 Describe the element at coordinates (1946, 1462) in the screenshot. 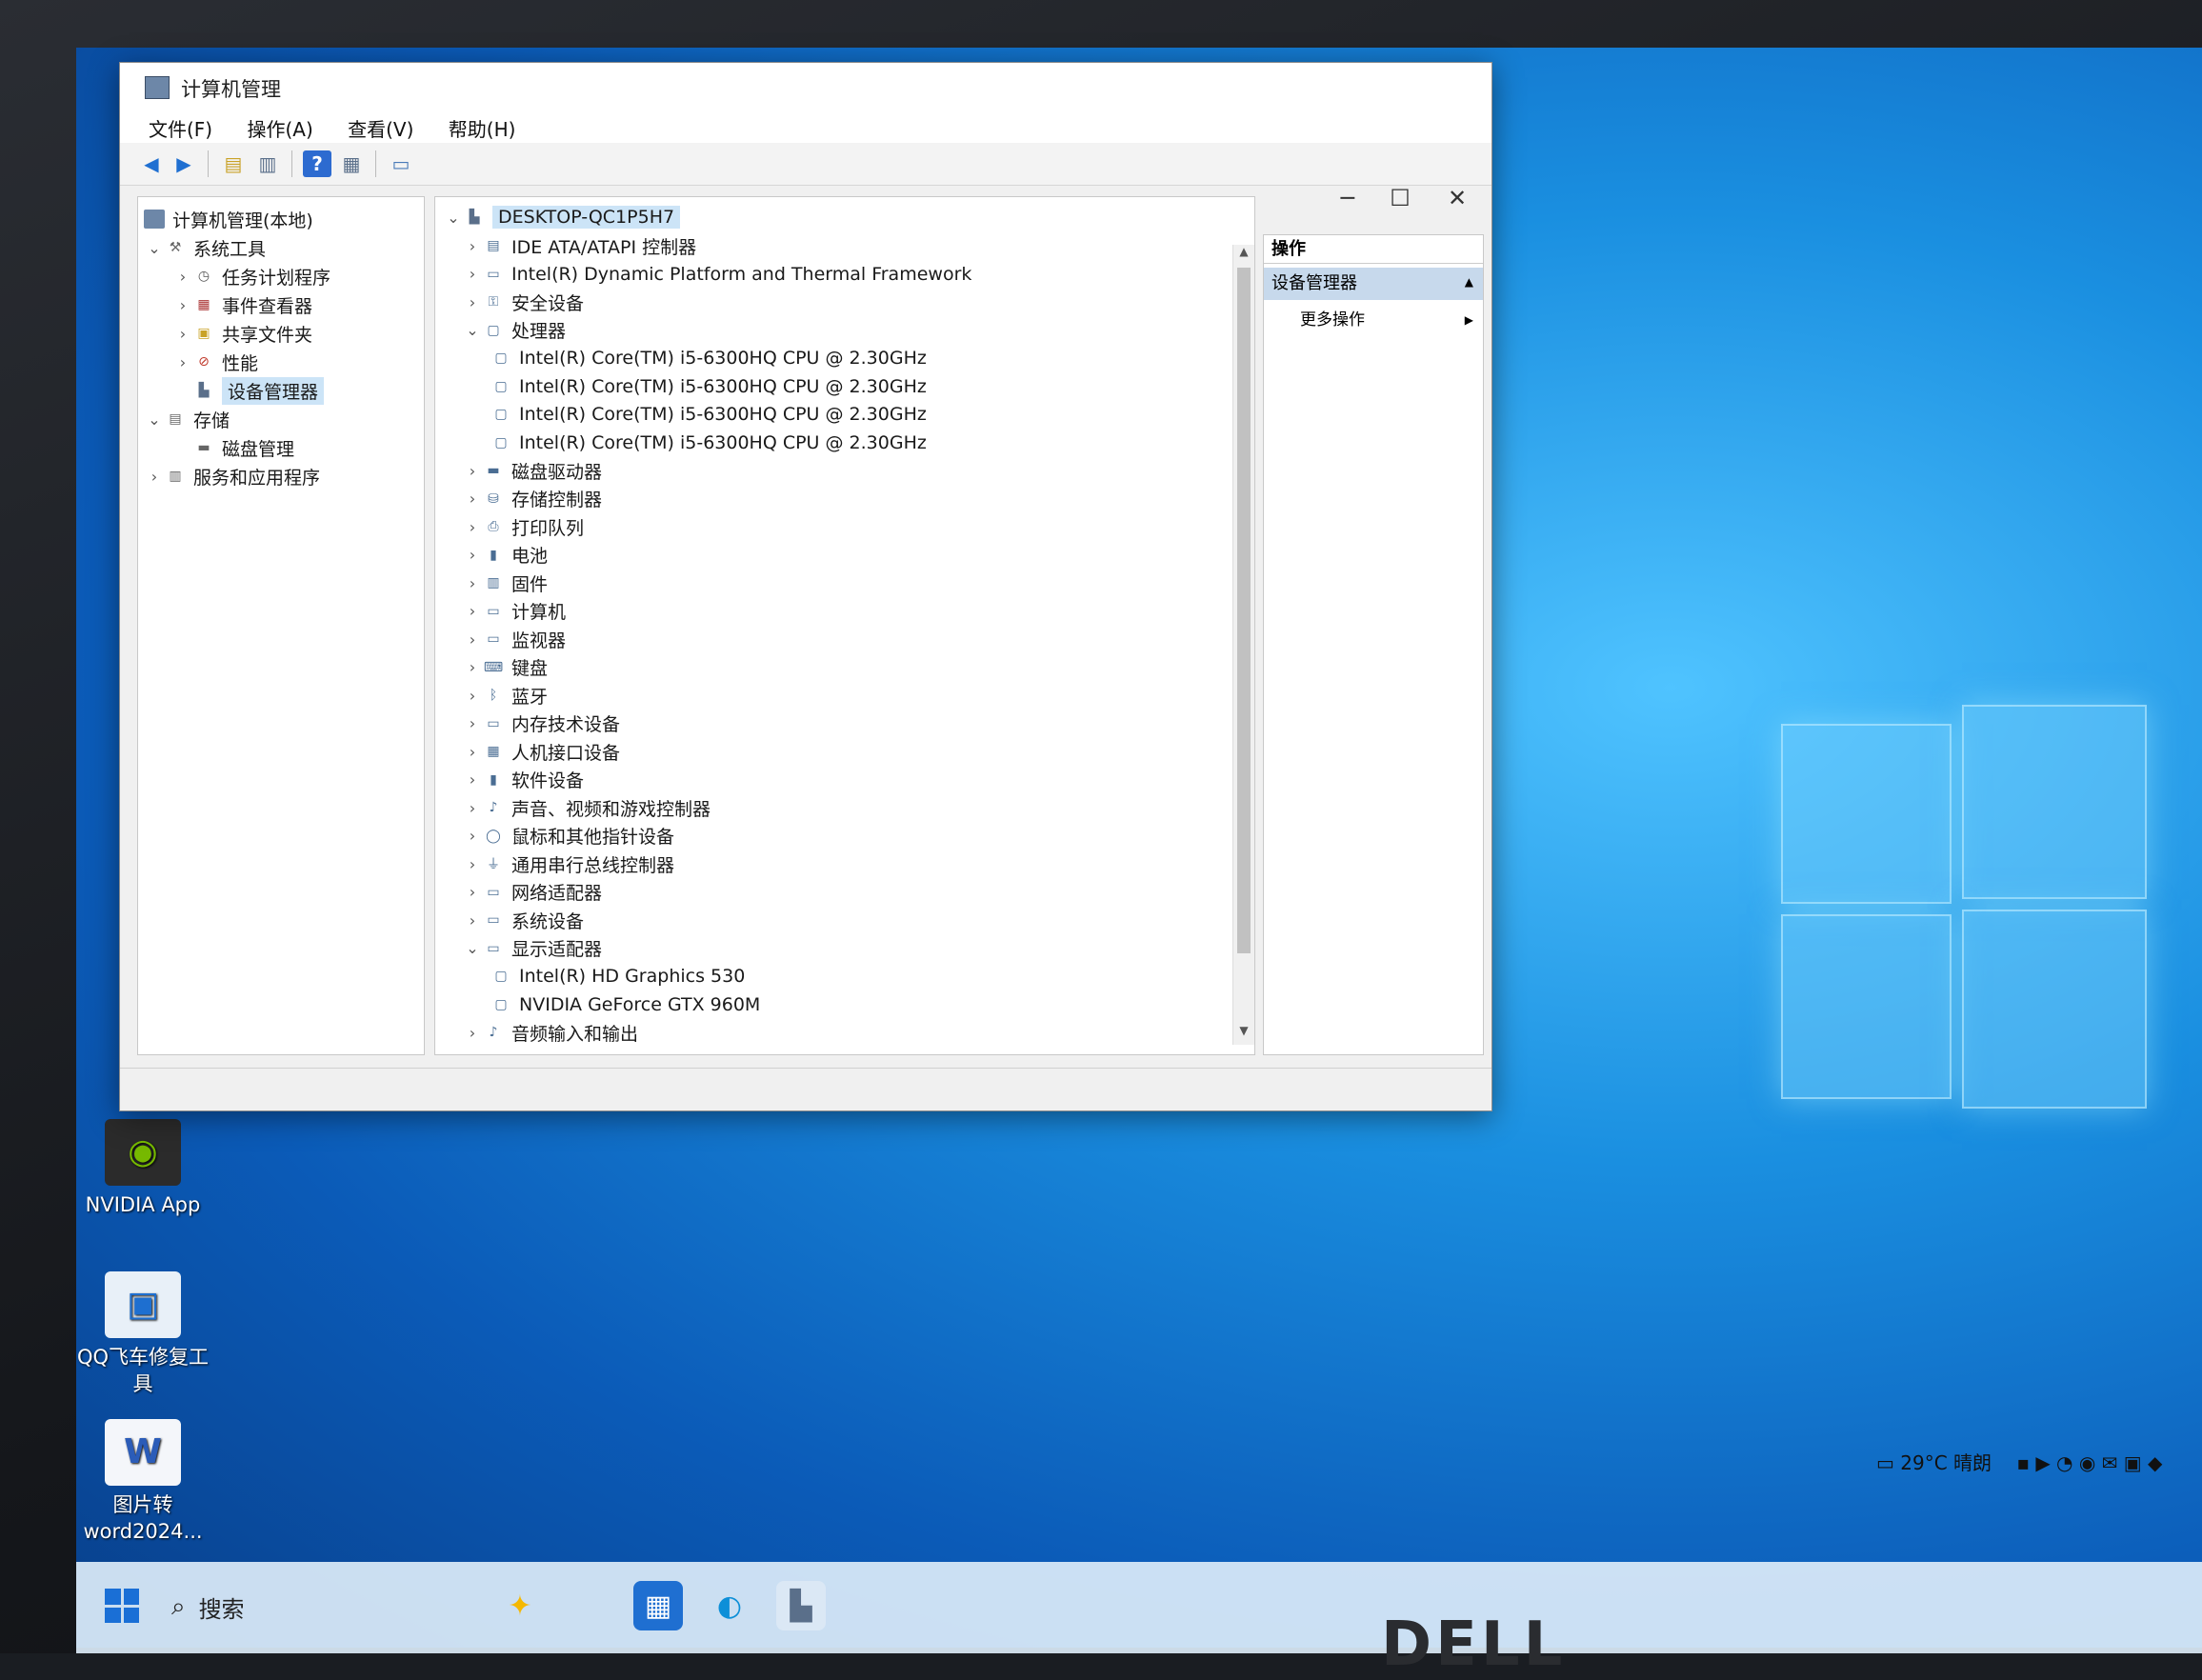

I see `weather-text: 29°C 晴朗` at that location.